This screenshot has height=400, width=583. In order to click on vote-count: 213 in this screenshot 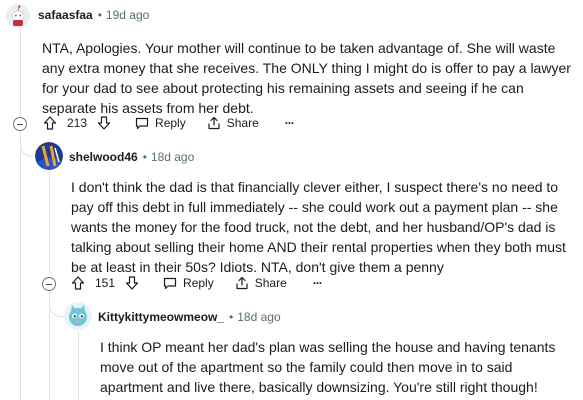, I will do `click(77, 123)`.